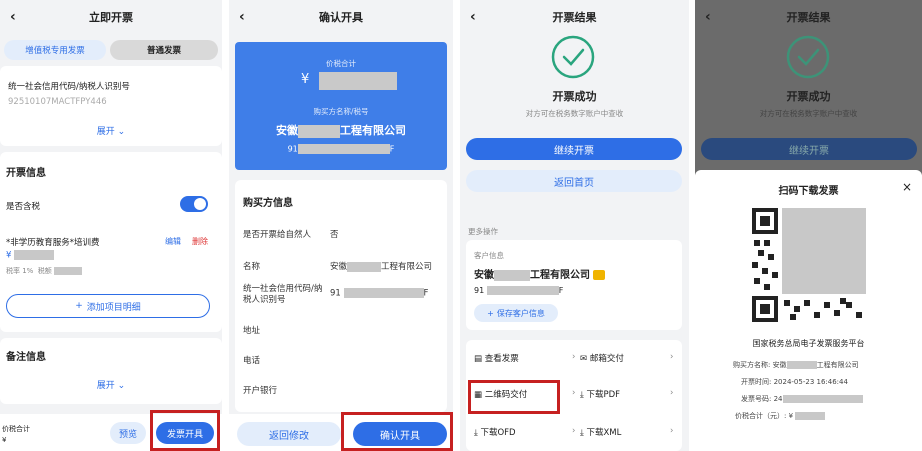 This screenshot has height=451, width=922. What do you see at coordinates (808, 343) in the screenshot?
I see `platform-name: 国家税务总局电子发票服务平台` at bounding box center [808, 343].